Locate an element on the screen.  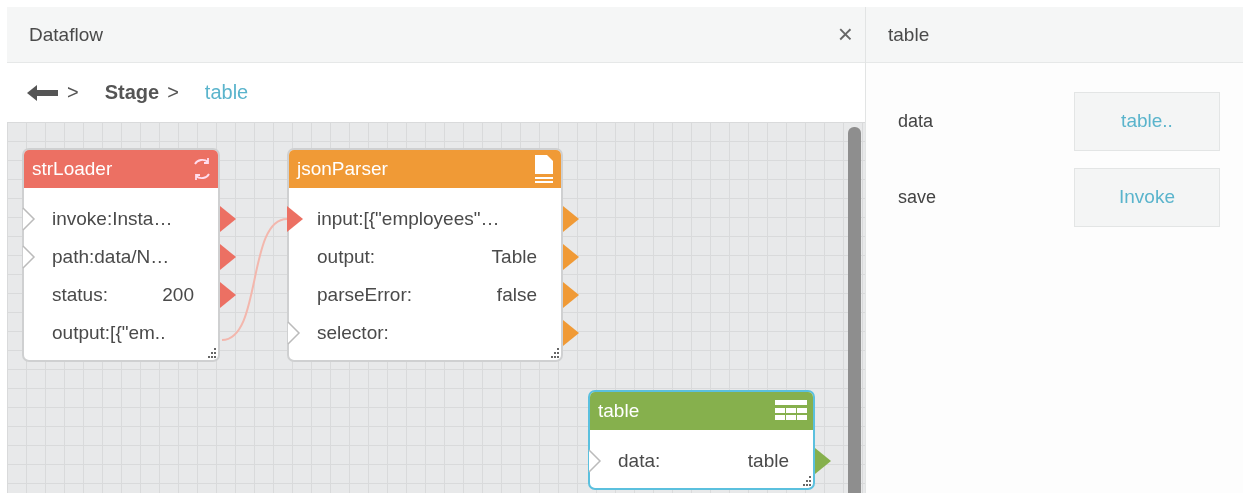
port-value: false is located at coordinates (516, 295).